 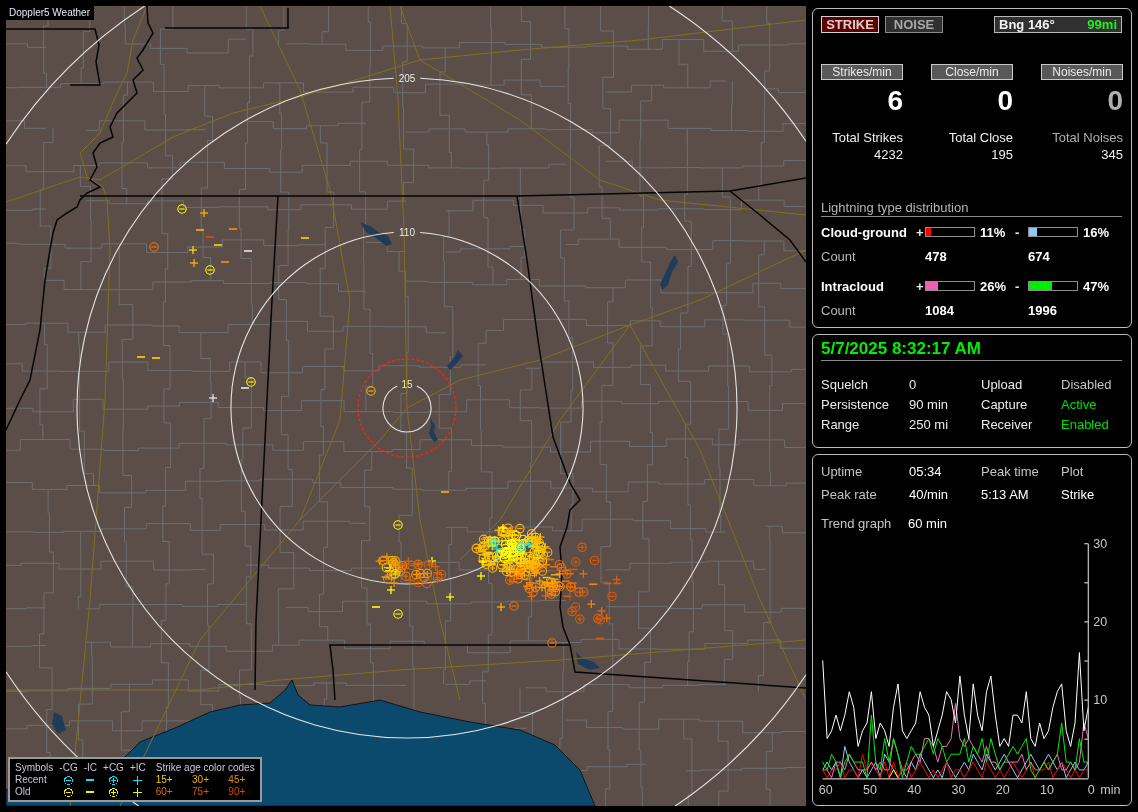 What do you see at coordinates (1087, 138) in the screenshot?
I see `total-label: Total Noises` at bounding box center [1087, 138].